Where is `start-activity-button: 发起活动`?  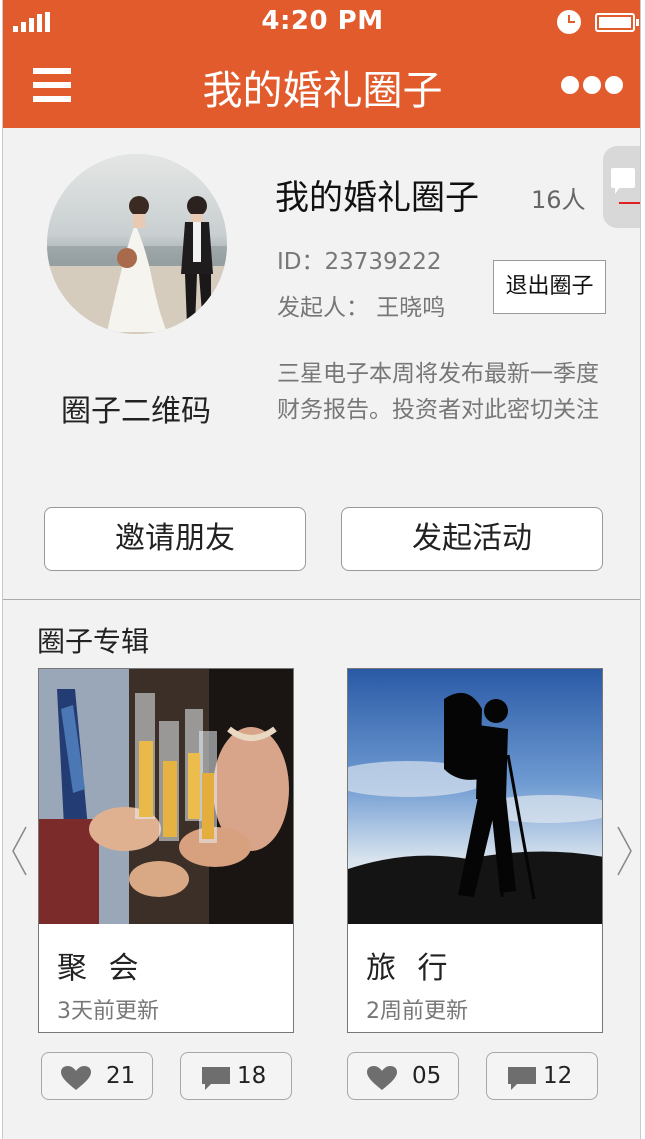 start-activity-button: 发起活动 is located at coordinates (472, 539).